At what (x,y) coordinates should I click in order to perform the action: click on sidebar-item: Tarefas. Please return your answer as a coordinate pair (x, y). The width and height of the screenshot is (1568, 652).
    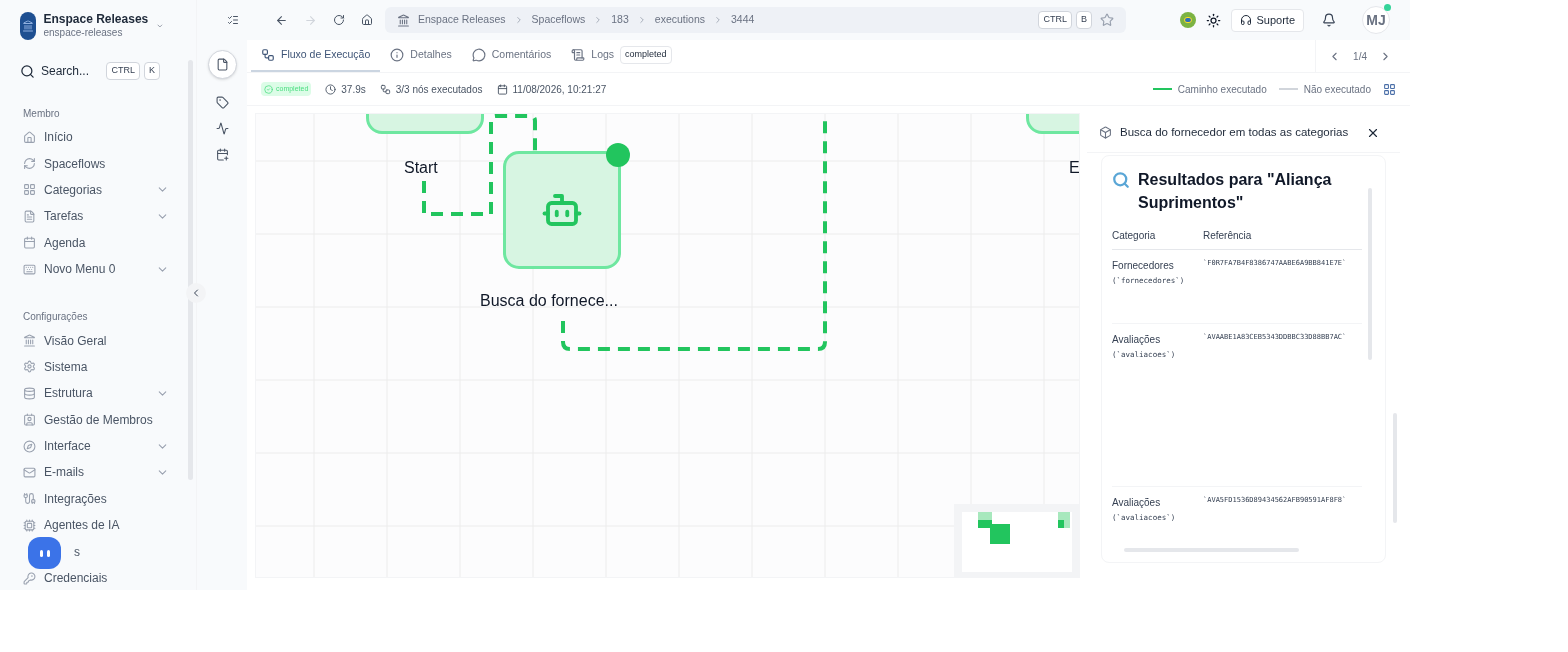
    Looking at the image, I should click on (98, 216).